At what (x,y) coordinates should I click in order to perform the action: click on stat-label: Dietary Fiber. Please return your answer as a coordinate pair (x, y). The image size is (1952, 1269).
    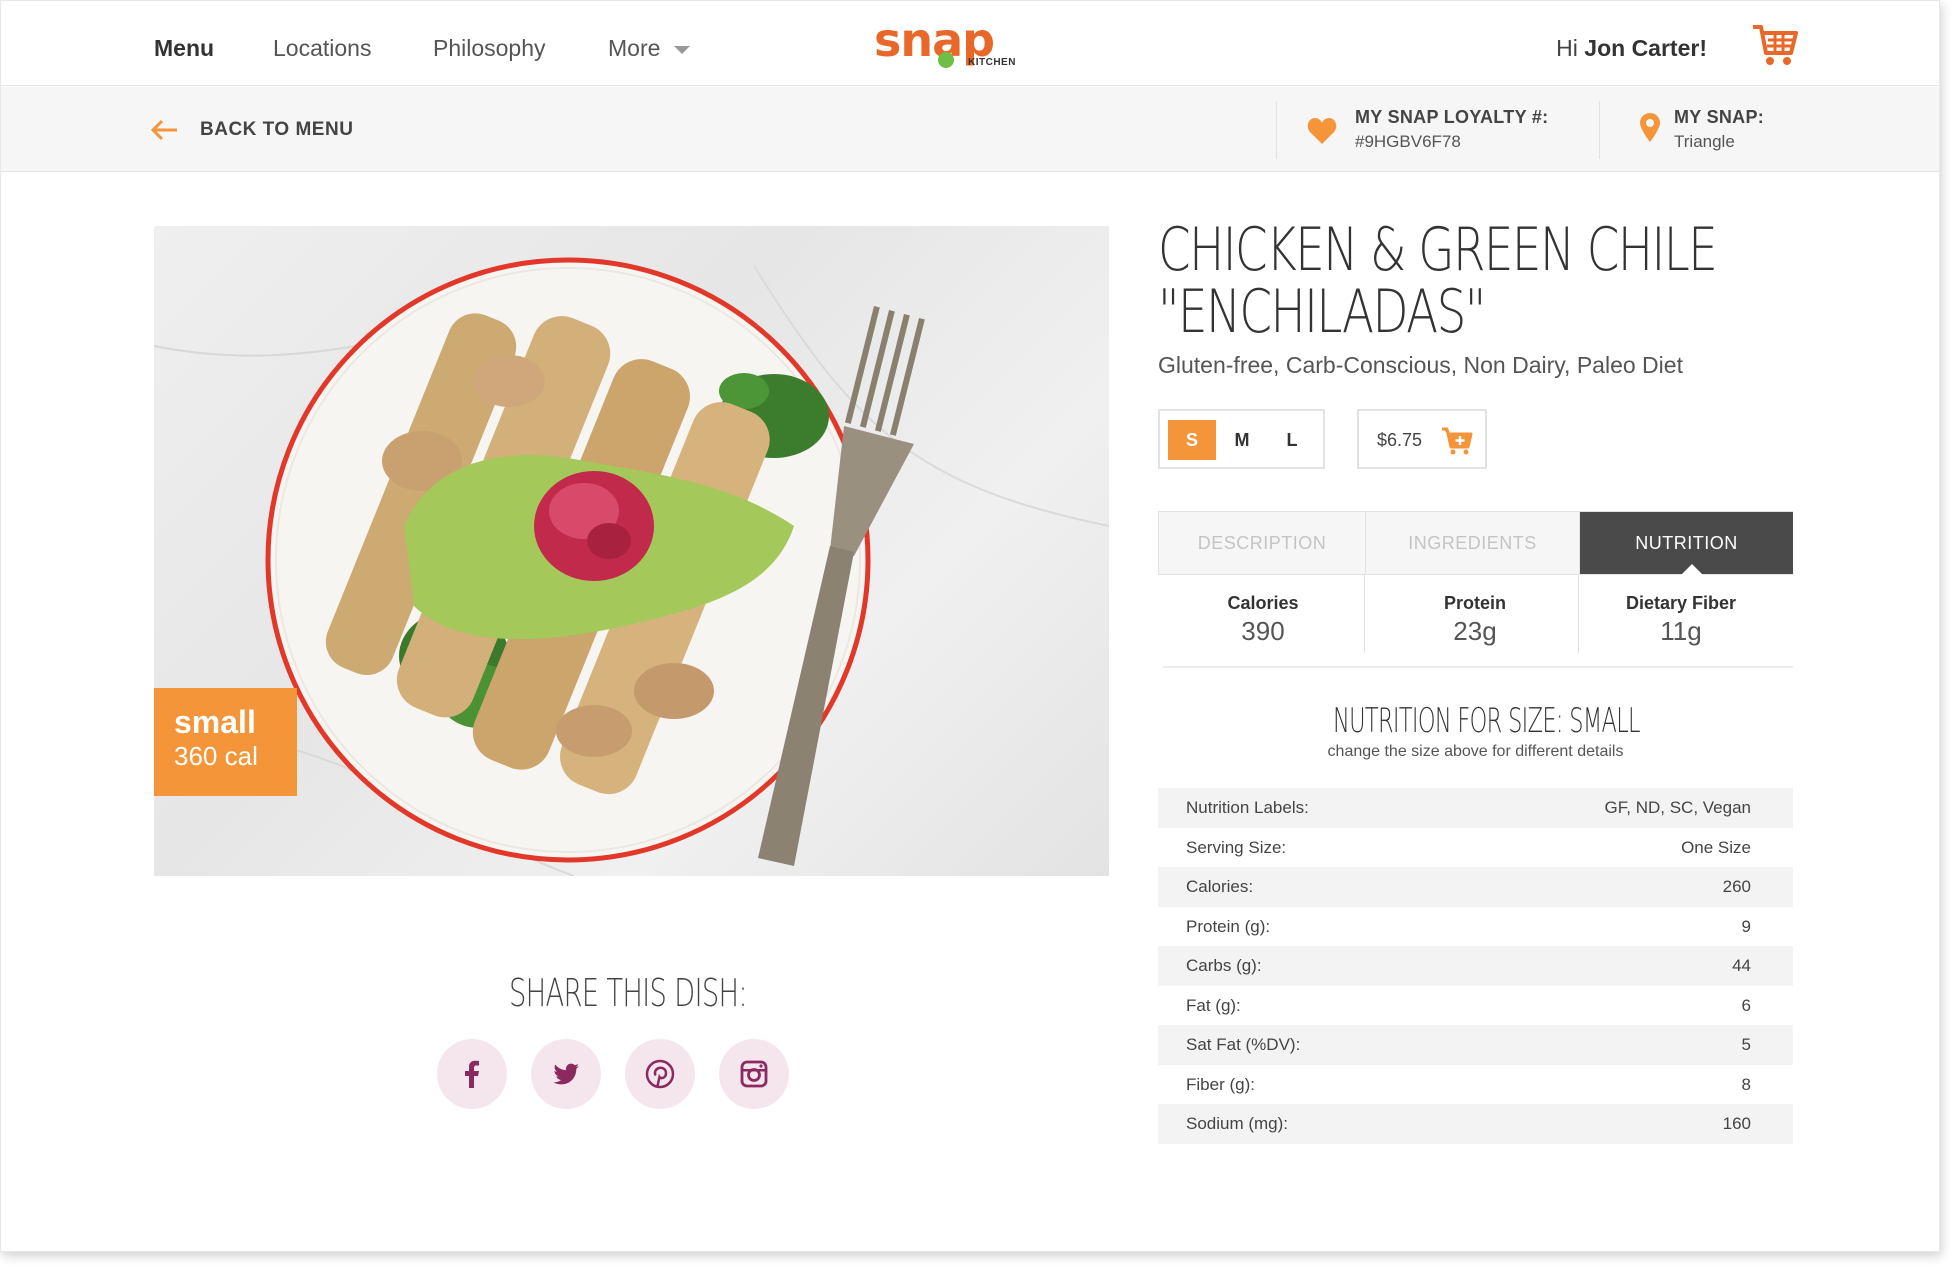
    Looking at the image, I should click on (1681, 603).